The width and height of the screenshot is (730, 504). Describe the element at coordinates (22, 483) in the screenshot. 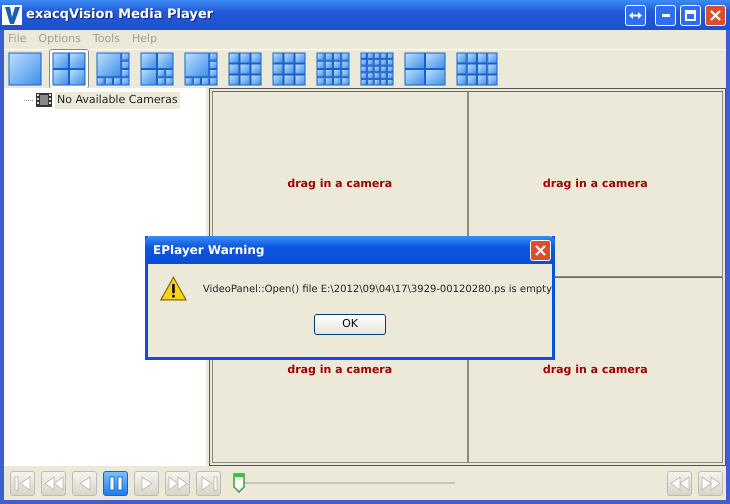

I see `skip-start-button` at that location.